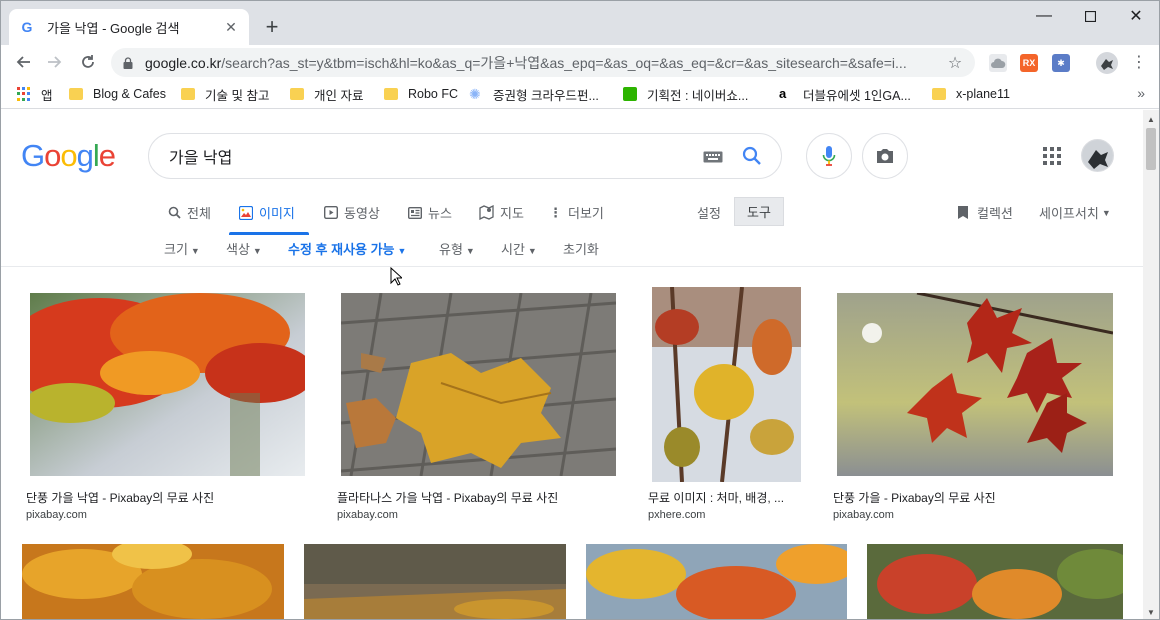 Image resolution: width=1160 pixels, height=620 pixels. I want to click on page-scrollbar: ▲ ▼, so click(1151, 364).